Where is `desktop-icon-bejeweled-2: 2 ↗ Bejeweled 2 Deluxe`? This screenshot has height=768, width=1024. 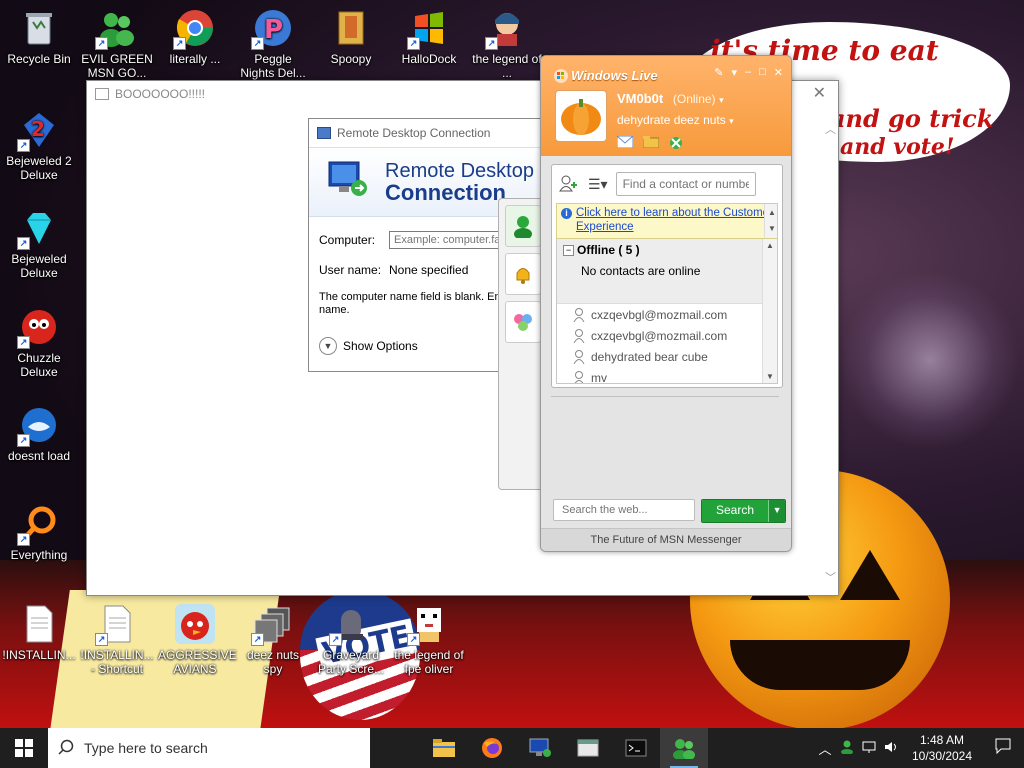
desktop-icon-bejeweled-2: 2 ↗ Bejeweled 2 Deluxe is located at coordinates (39, 146).